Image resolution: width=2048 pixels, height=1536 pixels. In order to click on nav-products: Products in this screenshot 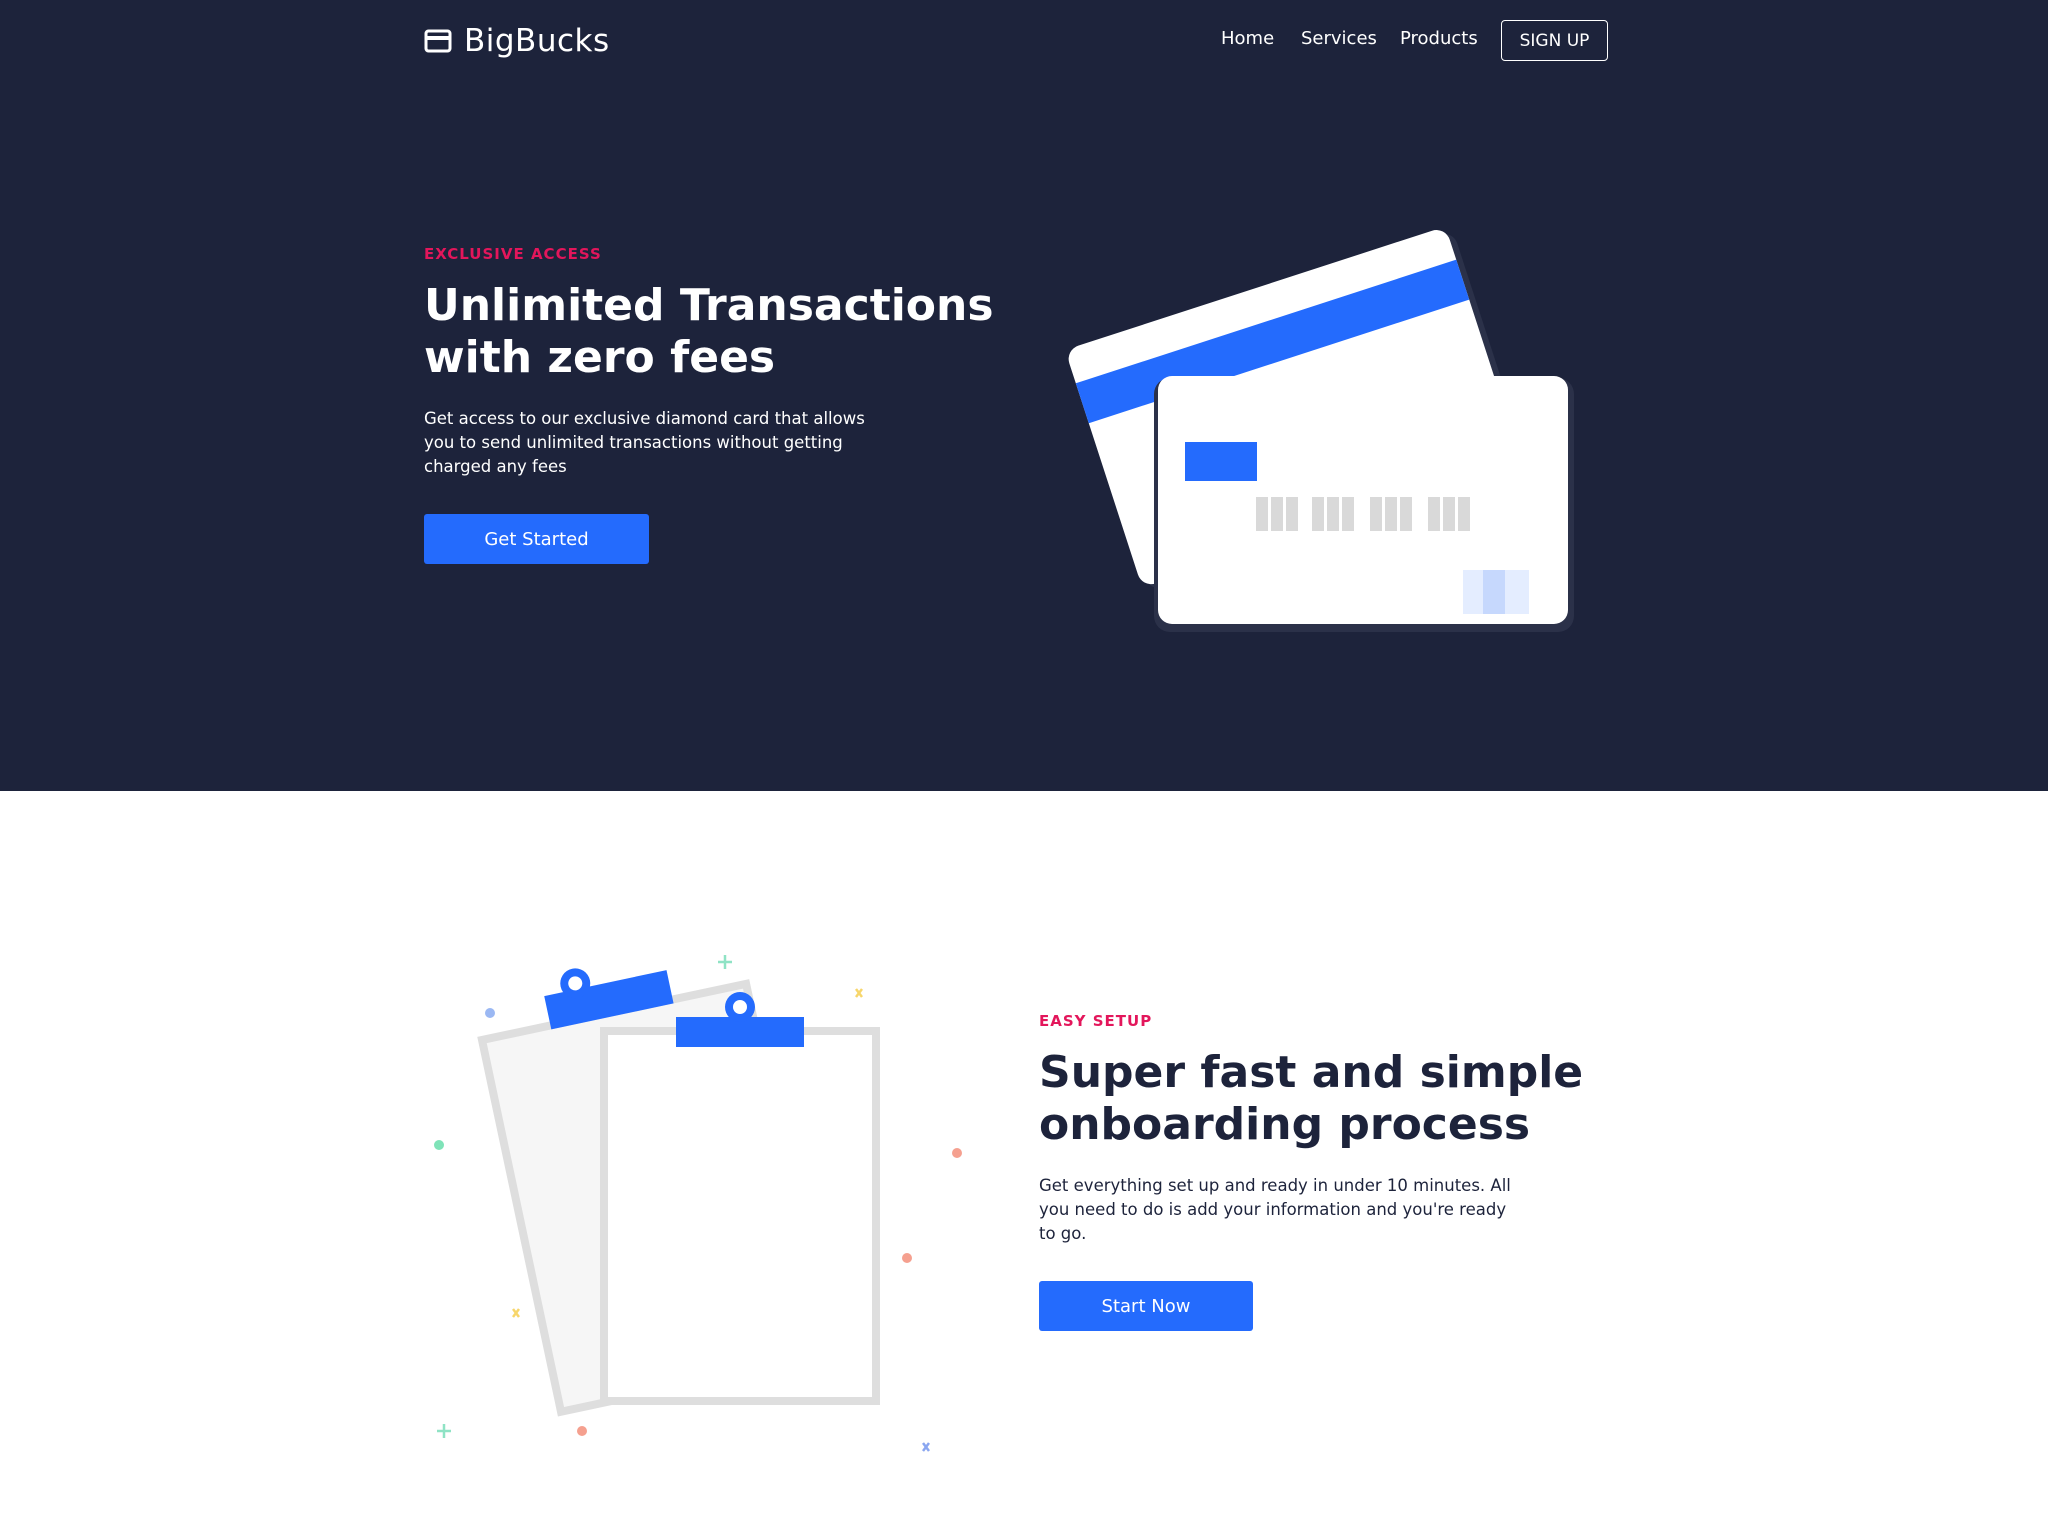, I will do `click(1439, 38)`.